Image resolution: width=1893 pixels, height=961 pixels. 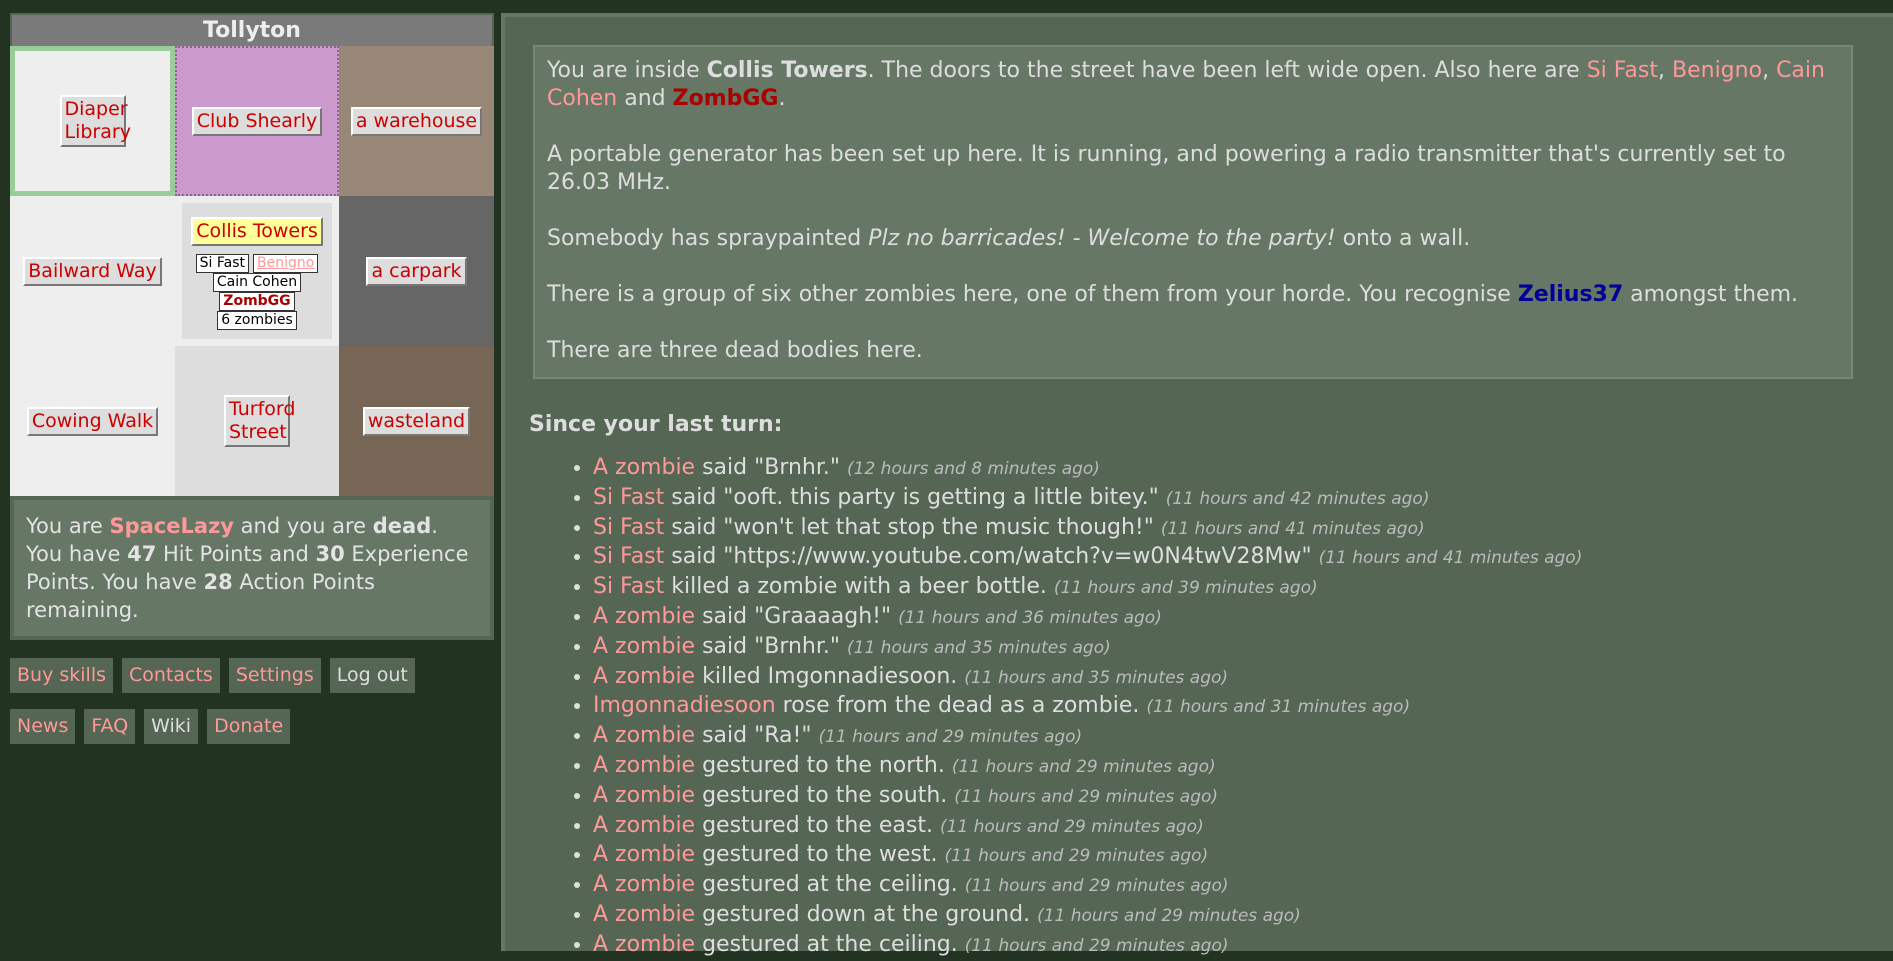 What do you see at coordinates (1403, 238) in the screenshot?
I see `description-text: onto a wall.` at bounding box center [1403, 238].